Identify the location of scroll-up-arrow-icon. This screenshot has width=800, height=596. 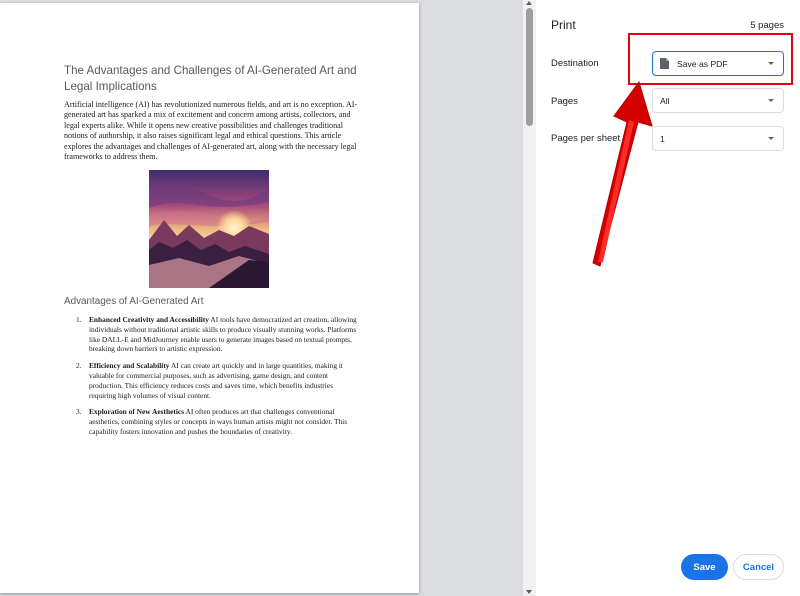
(529, 3).